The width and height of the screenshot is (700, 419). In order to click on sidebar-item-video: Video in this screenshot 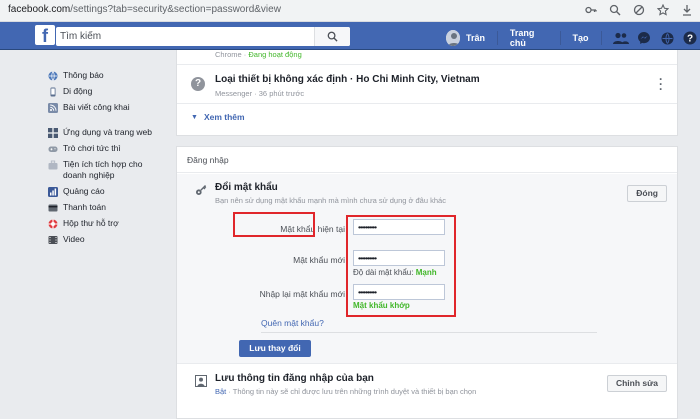, I will do `click(108, 241)`.